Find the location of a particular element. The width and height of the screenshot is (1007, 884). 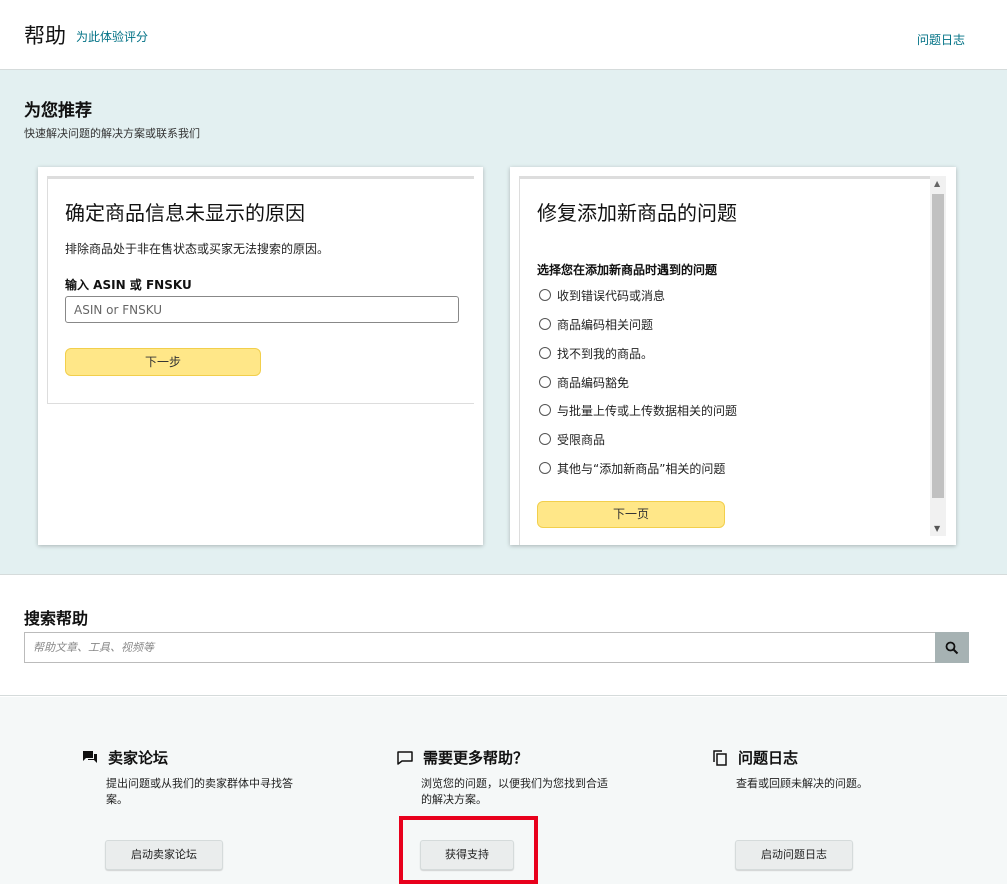

issue-option: 与批量上传或上传数据相关的问题 is located at coordinates (638, 410).